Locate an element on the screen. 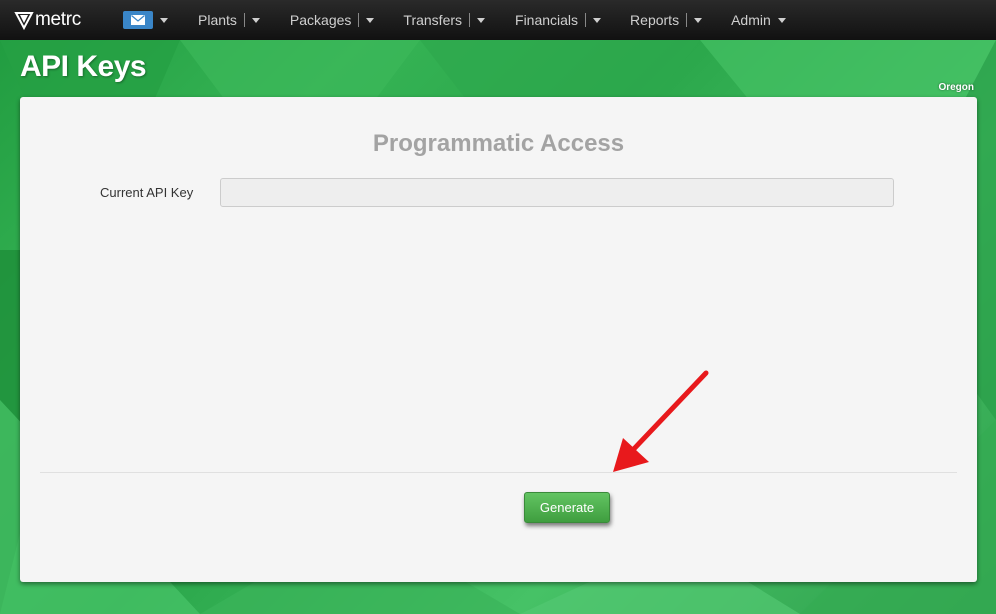 The width and height of the screenshot is (996, 614). api-key-label: Current API Key is located at coordinates (147, 192).